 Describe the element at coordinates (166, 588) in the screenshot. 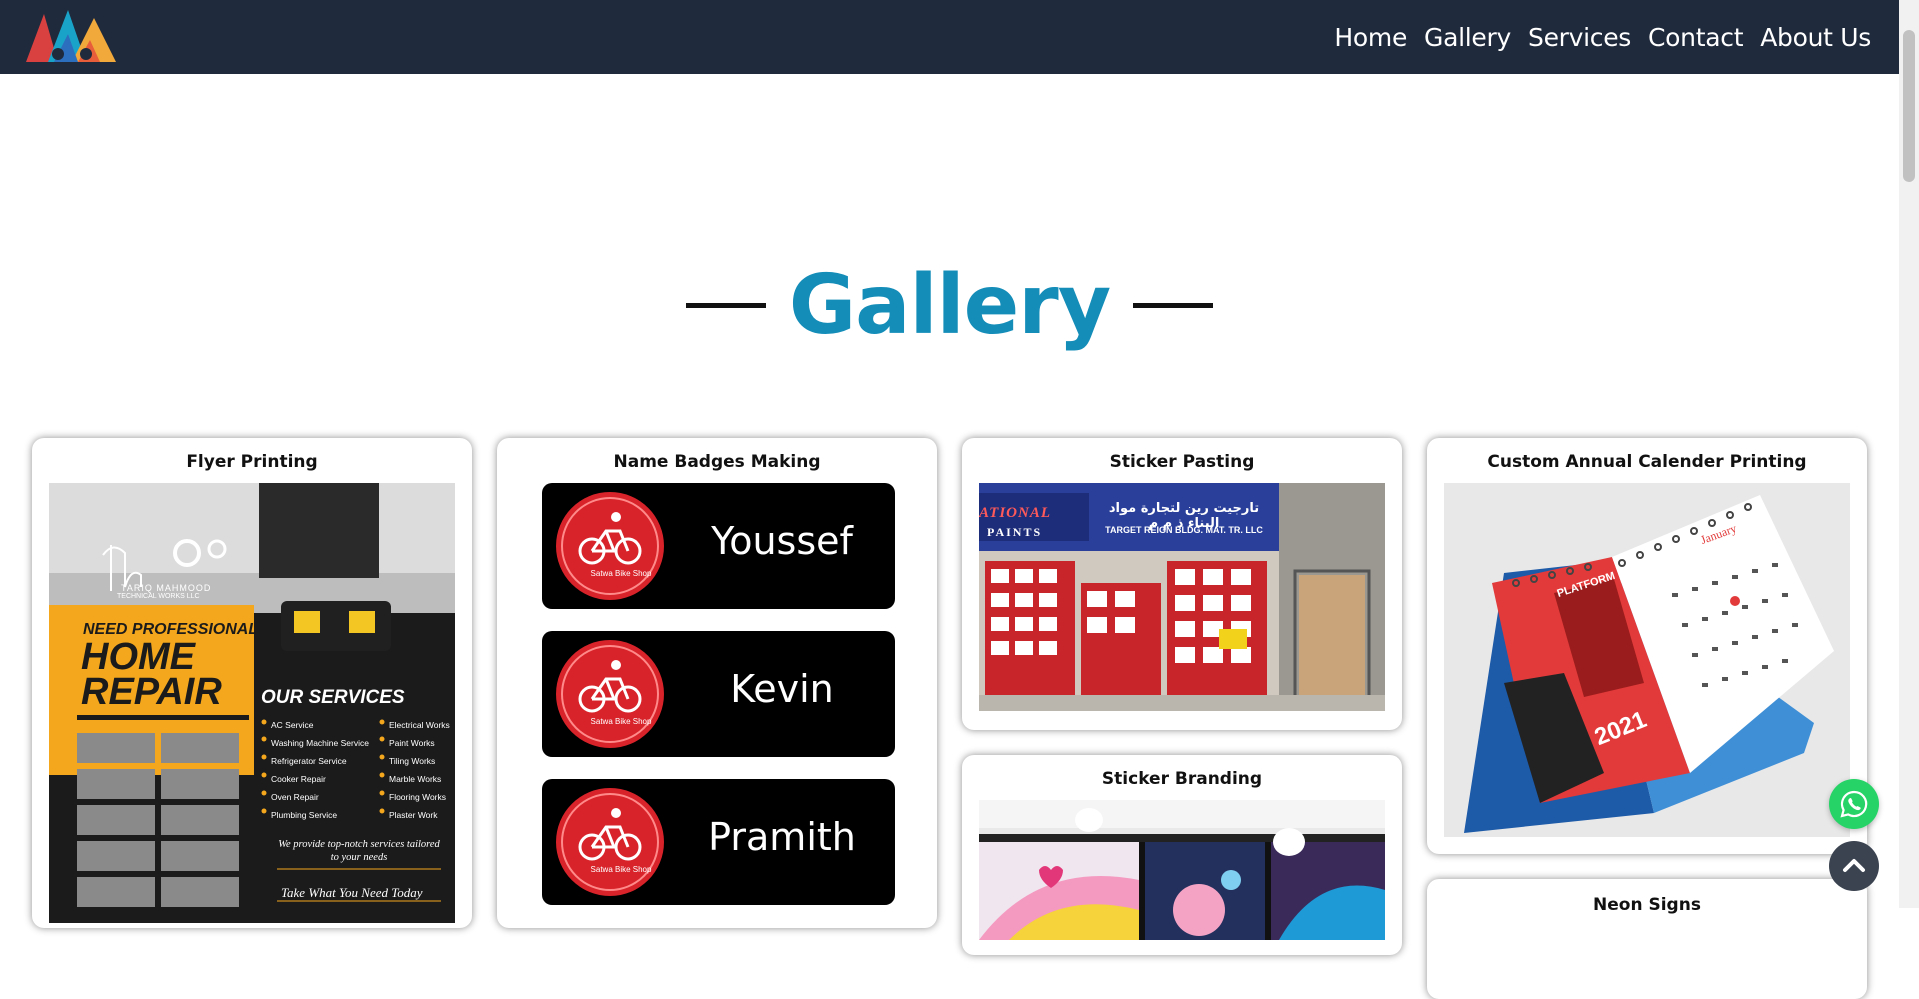

I see `flyer-brand: TARIQ MAHMOOD` at that location.